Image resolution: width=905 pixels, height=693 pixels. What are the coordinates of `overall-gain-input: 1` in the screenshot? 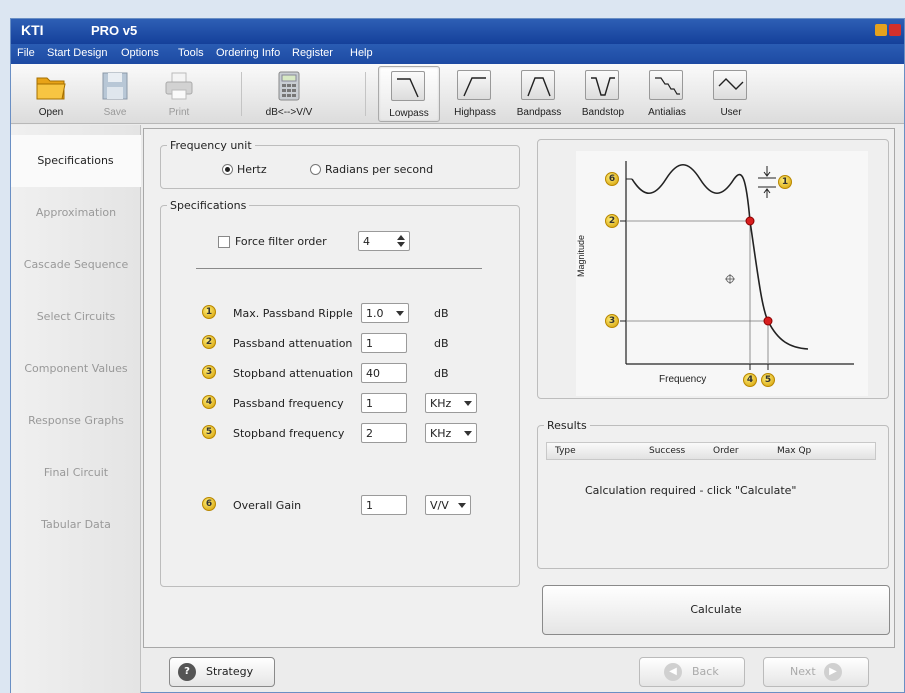 It's located at (384, 505).